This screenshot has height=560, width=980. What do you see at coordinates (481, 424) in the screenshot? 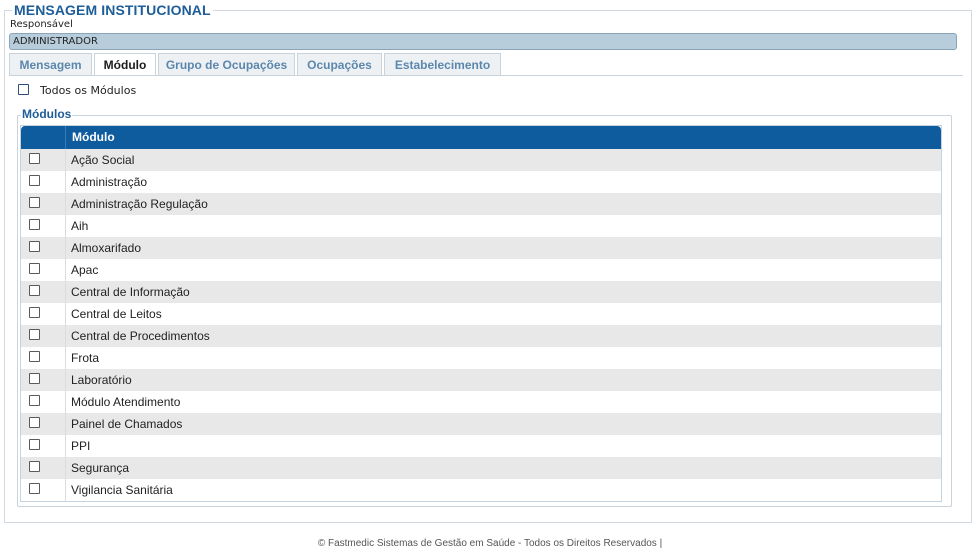
I see `table-row: Painel de Chamados` at bounding box center [481, 424].